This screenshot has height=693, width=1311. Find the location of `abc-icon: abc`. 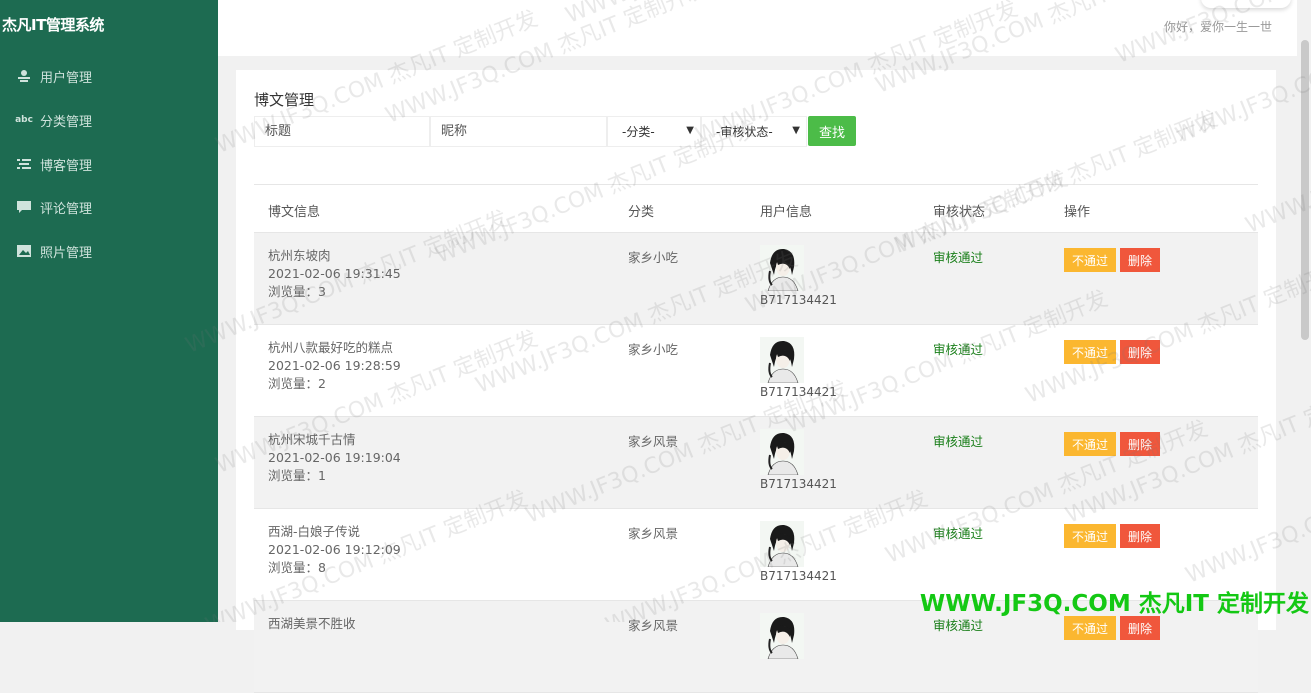

abc-icon: abc is located at coordinates (24, 120).